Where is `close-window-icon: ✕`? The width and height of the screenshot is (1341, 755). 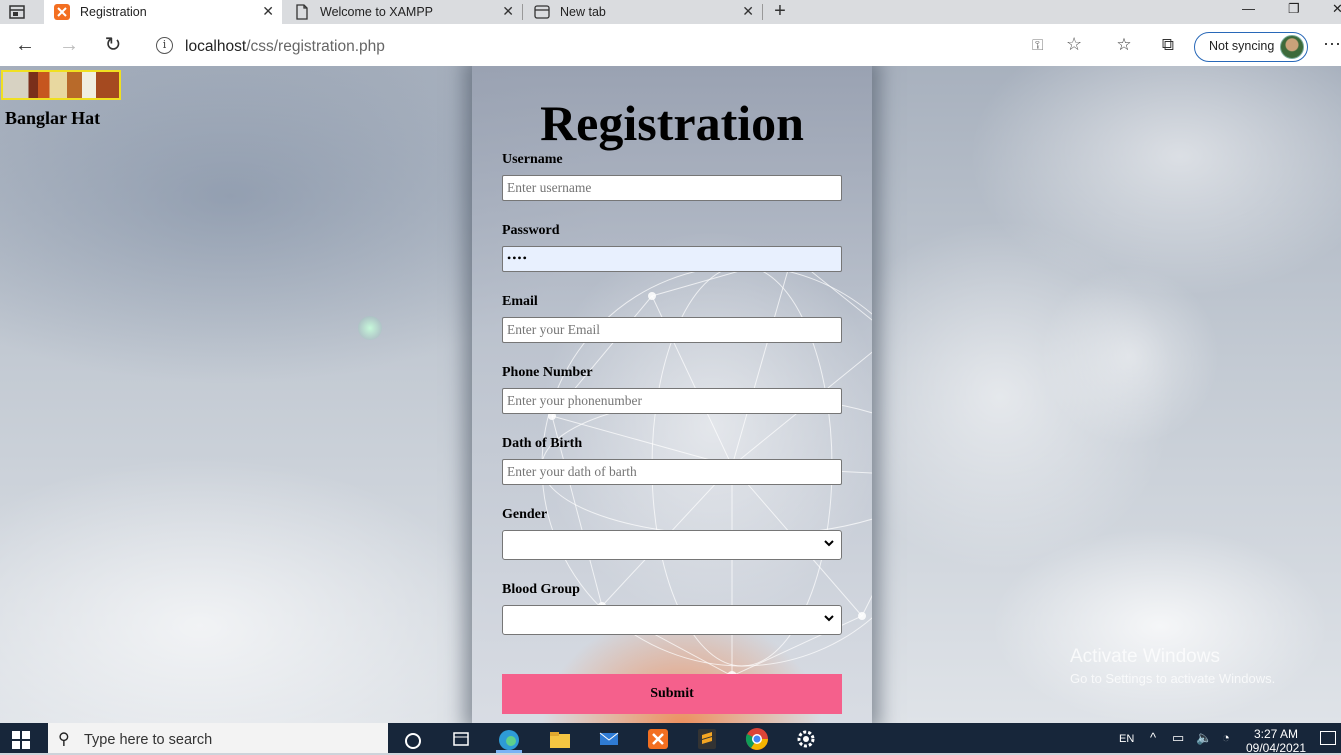
close-window-icon: ✕ is located at coordinates (1336, 9).